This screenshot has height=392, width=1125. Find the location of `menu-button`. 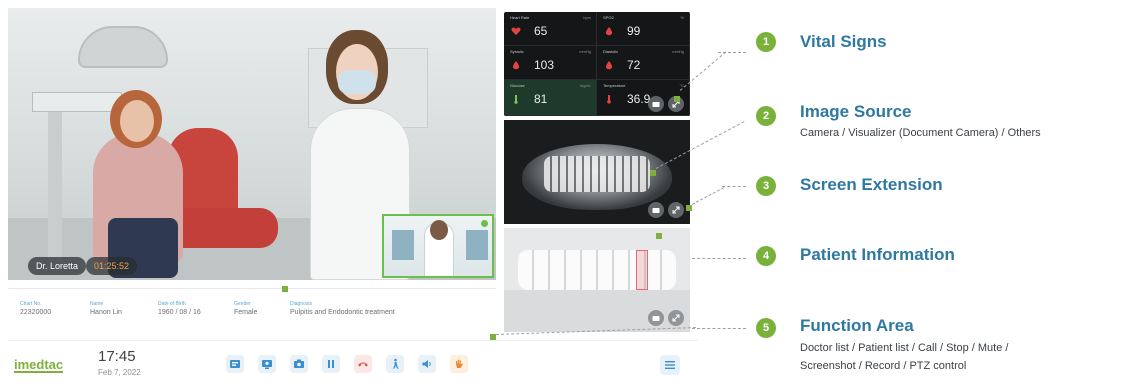

menu-button is located at coordinates (670, 365).